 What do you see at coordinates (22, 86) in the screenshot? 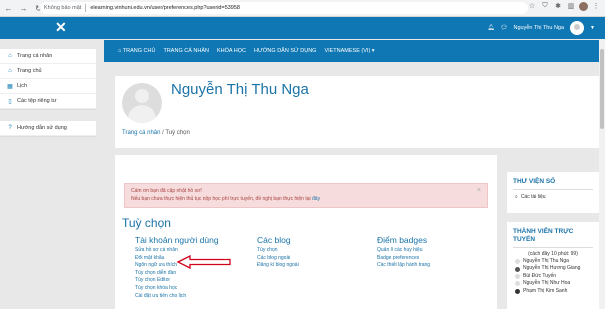
I see `sidebar-item-label: Lịch` at bounding box center [22, 86].